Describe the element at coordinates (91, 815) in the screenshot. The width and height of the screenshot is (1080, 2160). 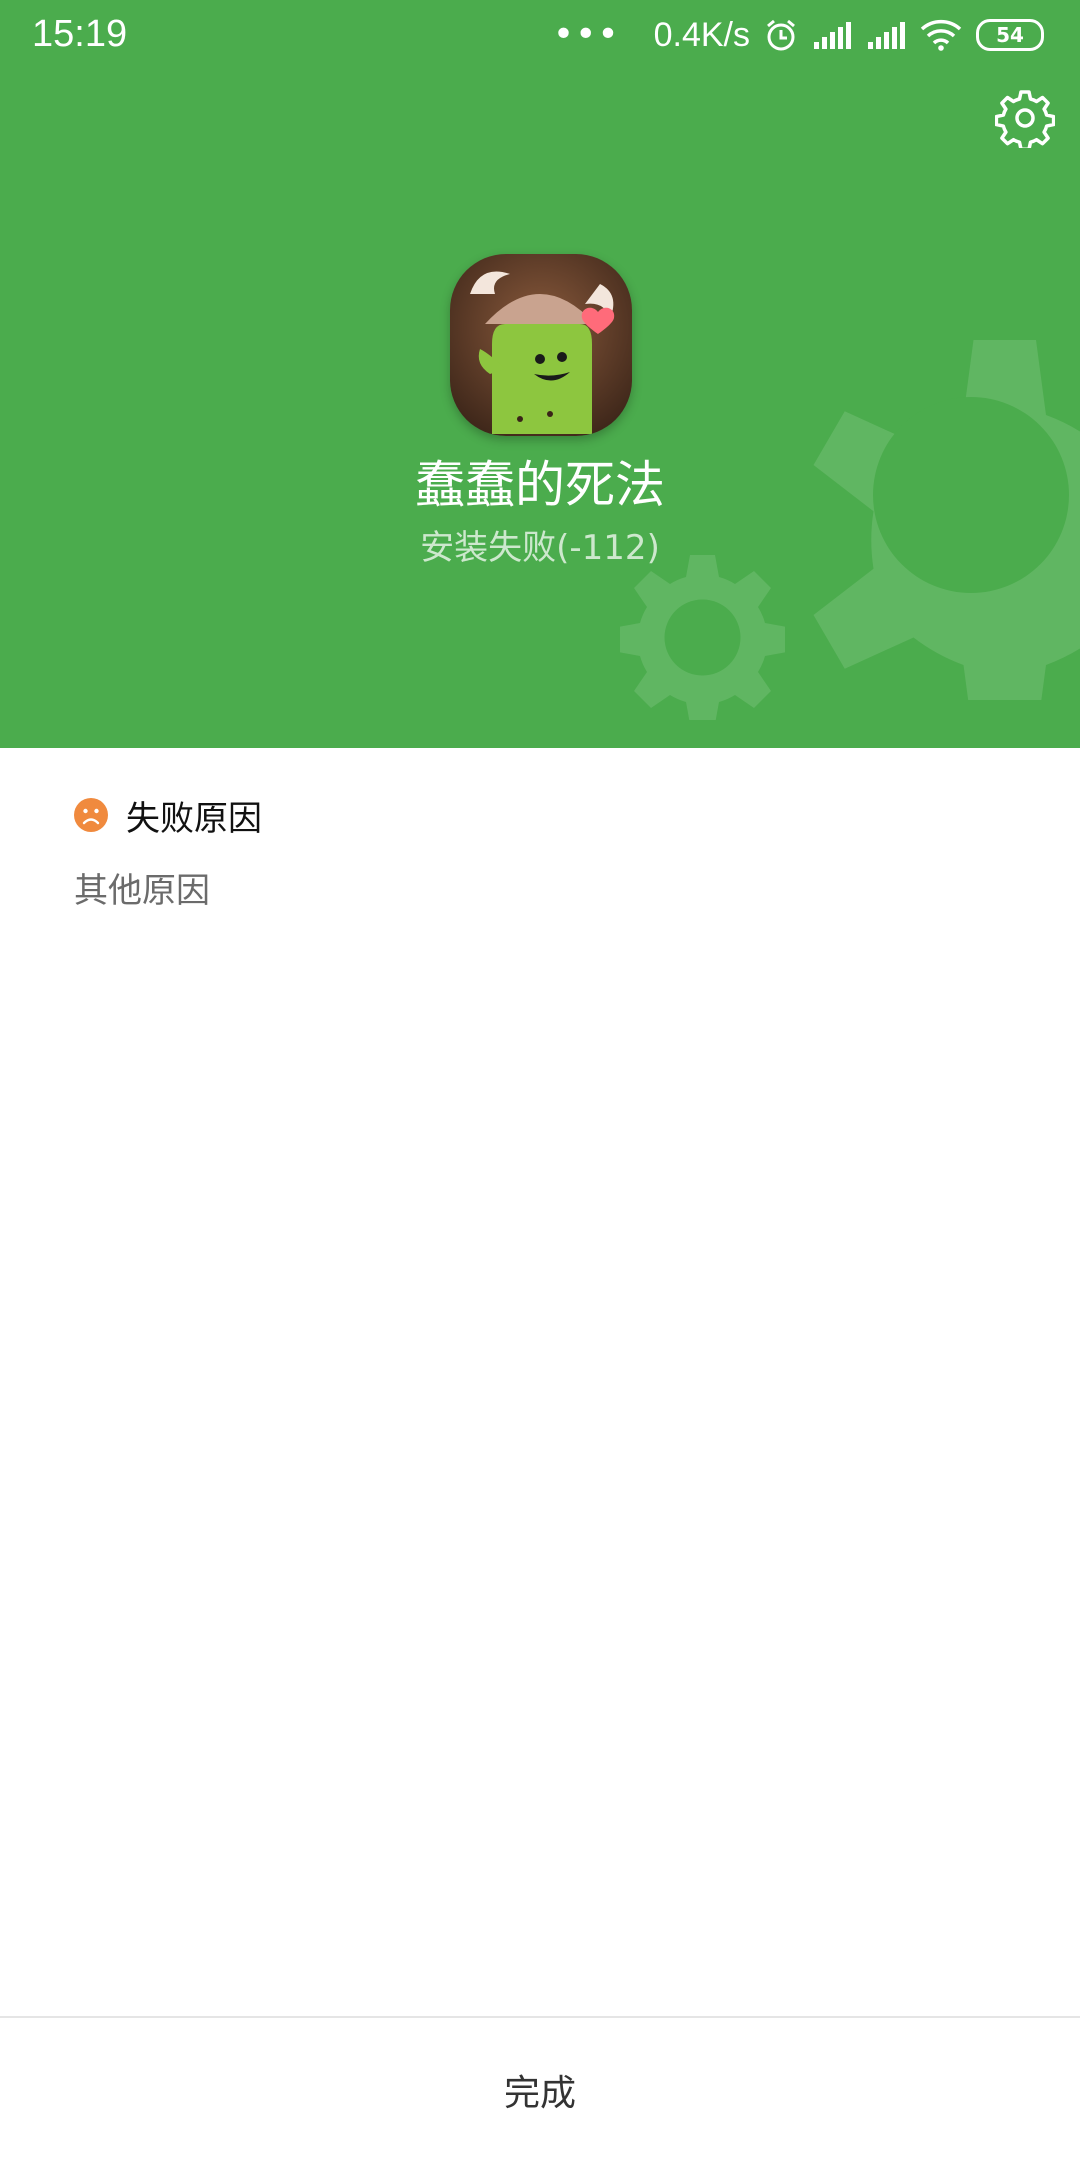
I see `sad-face-icon` at that location.